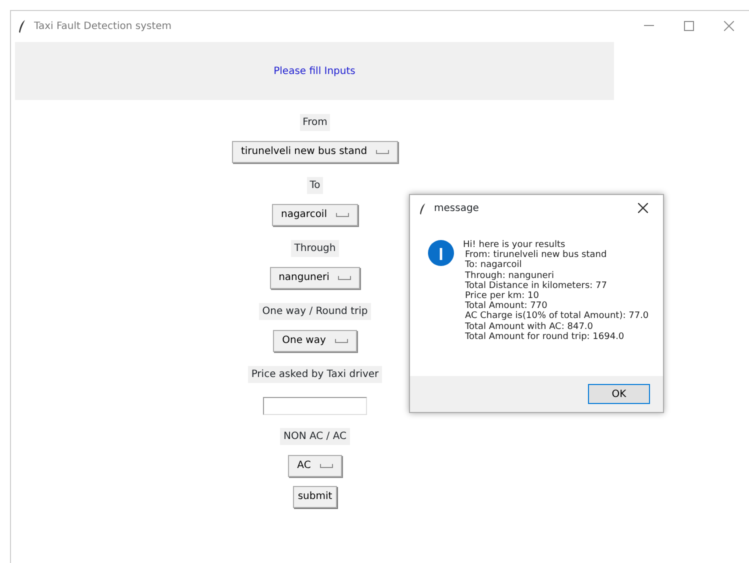 Image resolution: width=749 pixels, height=563 pixels. What do you see at coordinates (643, 208) in the screenshot?
I see `close-icon` at bounding box center [643, 208].